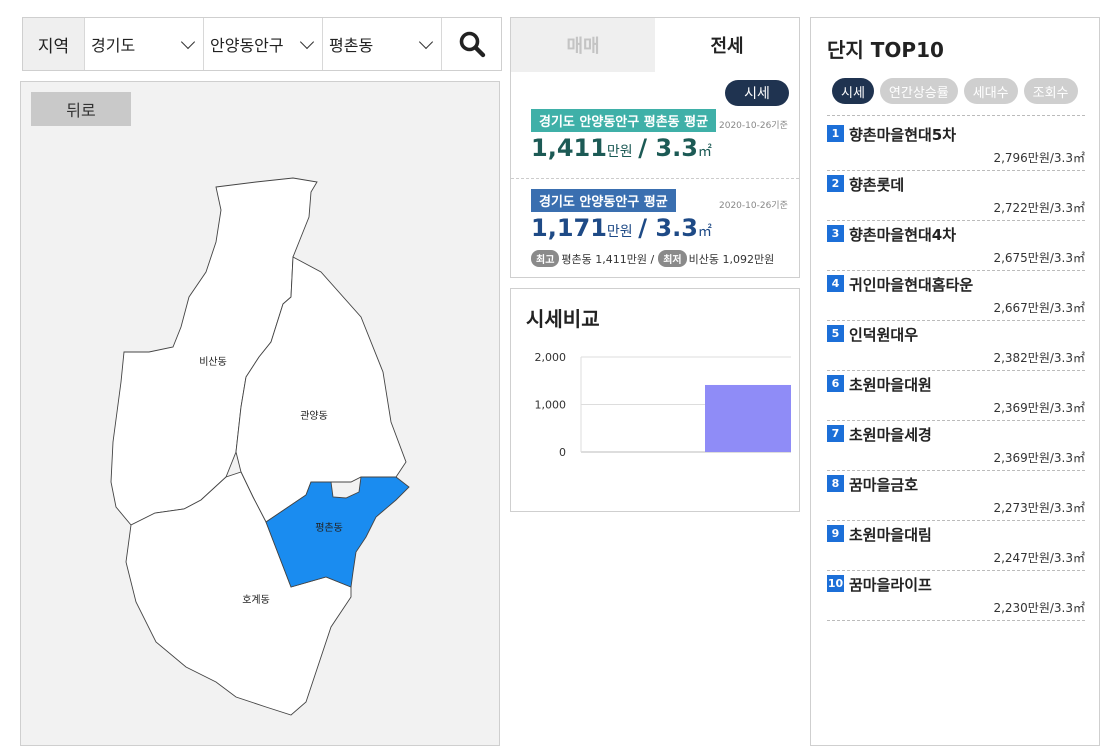  Describe the element at coordinates (382, 44) in the screenshot. I see `dong-select: 평촌동` at that location.